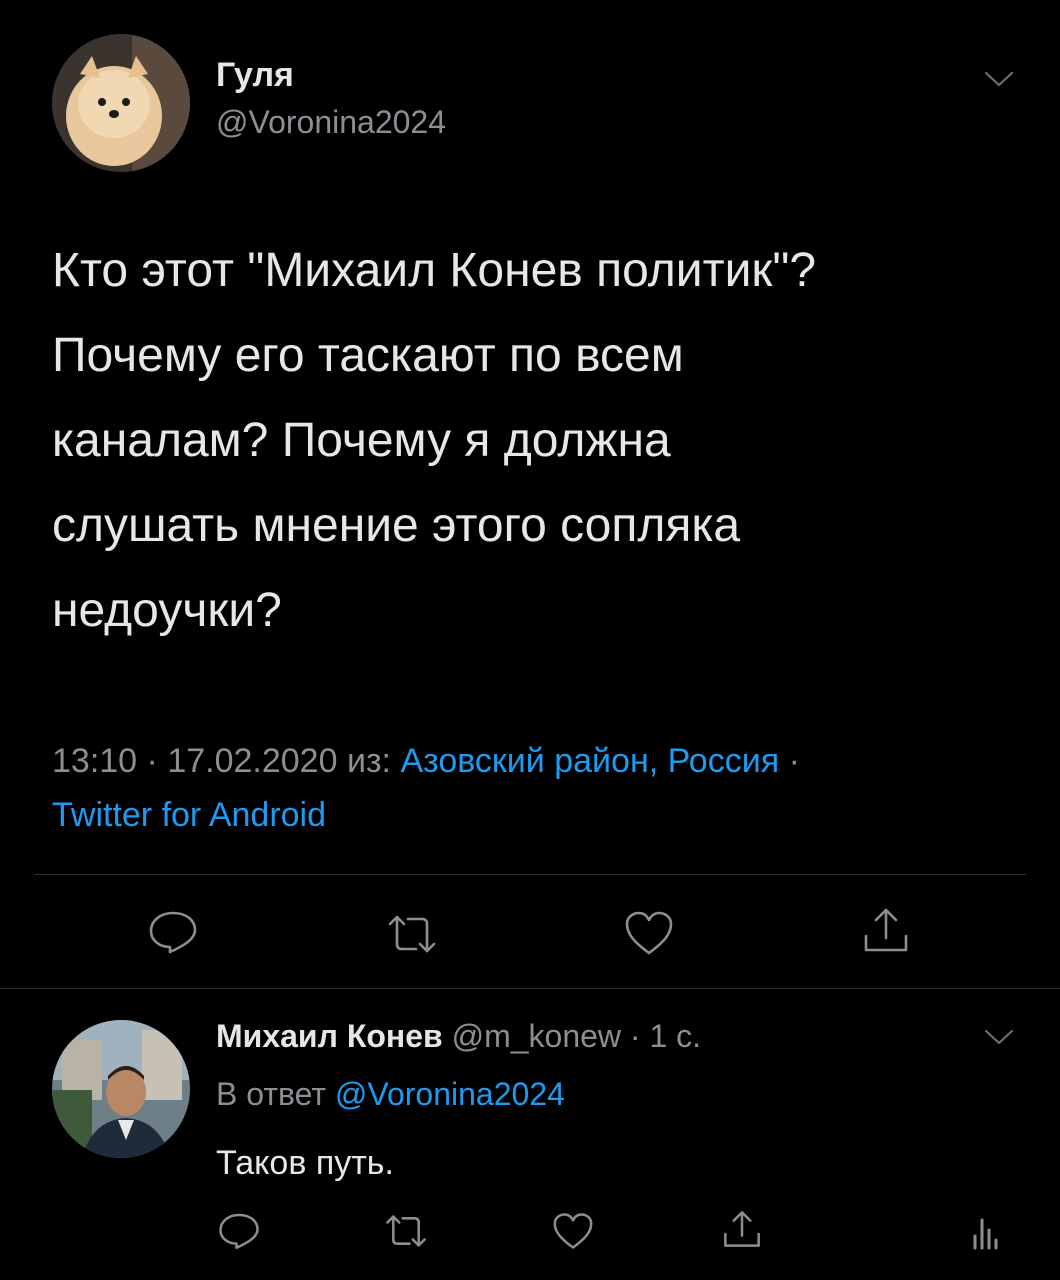 This screenshot has height=1280, width=1060. What do you see at coordinates (536, 1036) in the screenshot?
I see `reply-author-handle: @m_konew` at bounding box center [536, 1036].